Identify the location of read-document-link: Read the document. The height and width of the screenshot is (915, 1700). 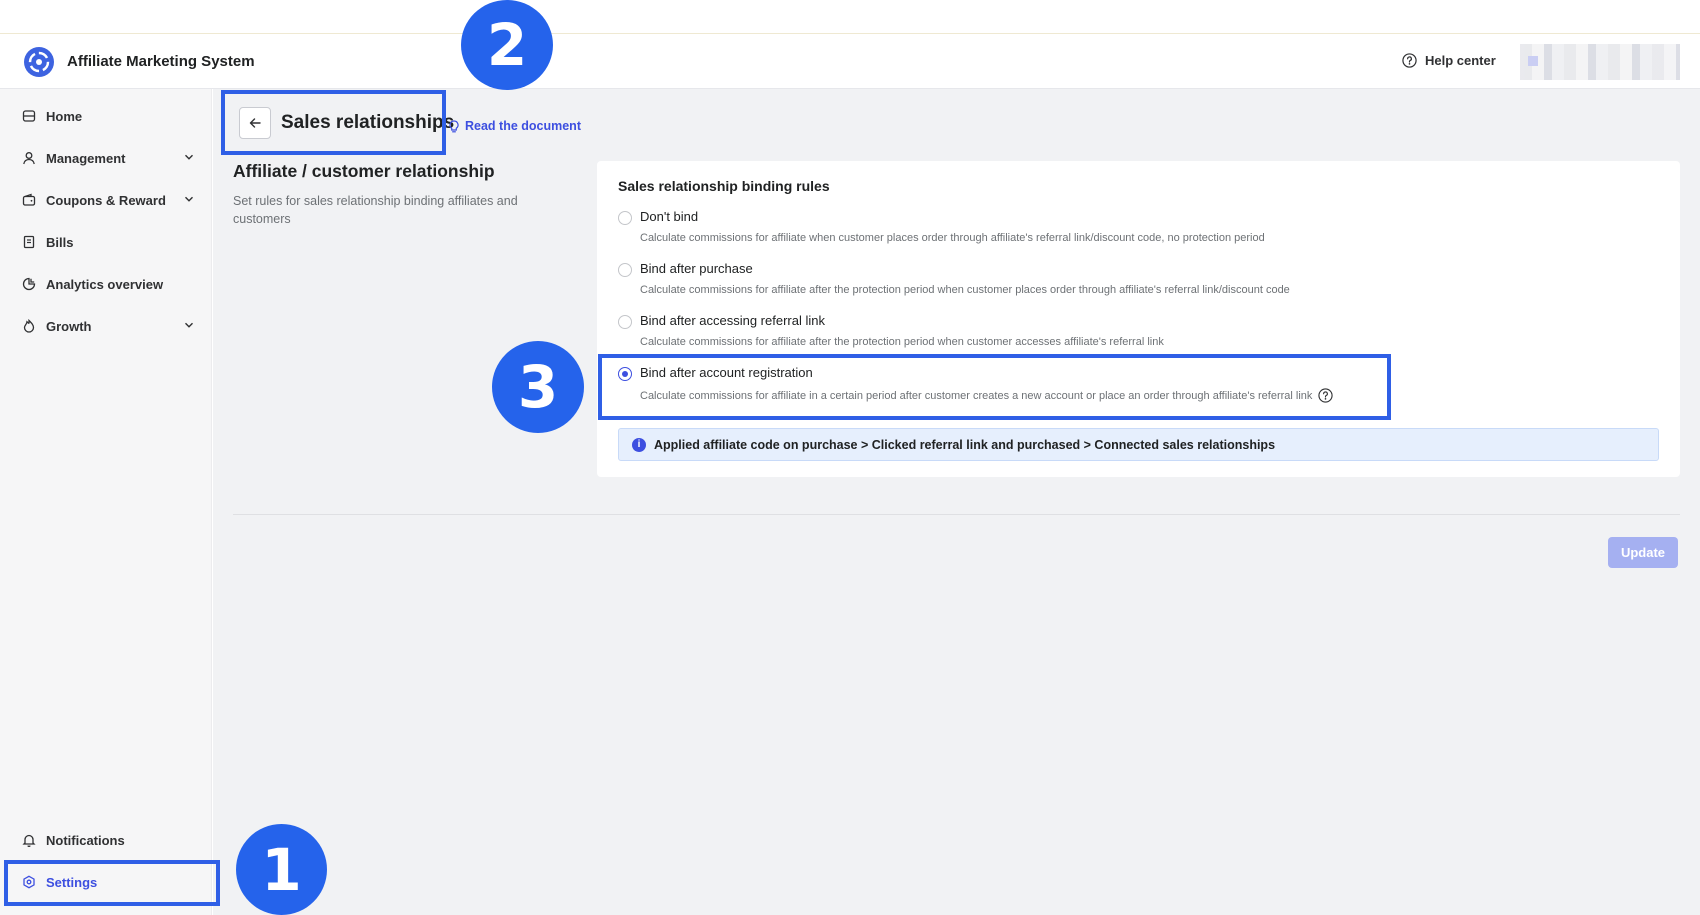
(514, 126).